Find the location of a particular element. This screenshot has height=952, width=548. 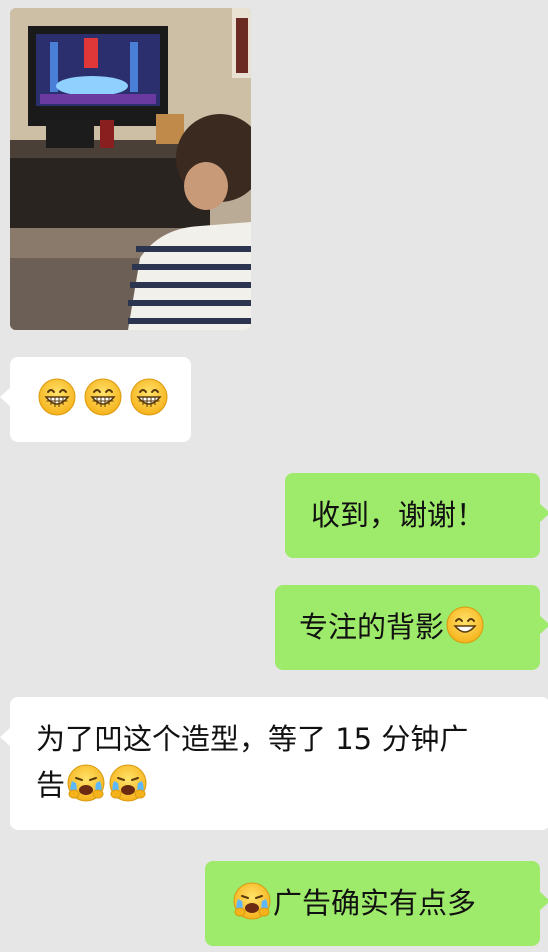

message-text: 收到，谢谢！ is located at coordinates (398, 515).